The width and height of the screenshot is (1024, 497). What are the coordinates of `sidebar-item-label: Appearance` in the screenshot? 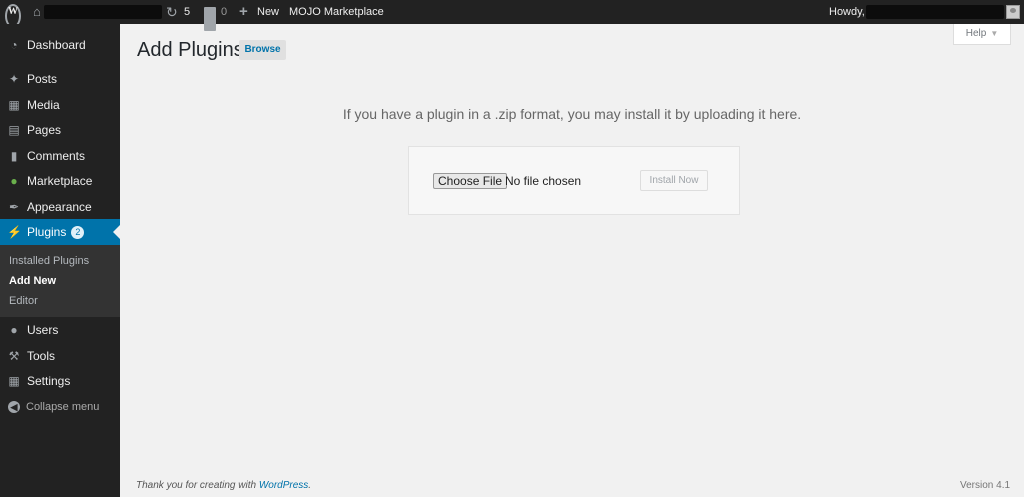 It's located at (59, 207).